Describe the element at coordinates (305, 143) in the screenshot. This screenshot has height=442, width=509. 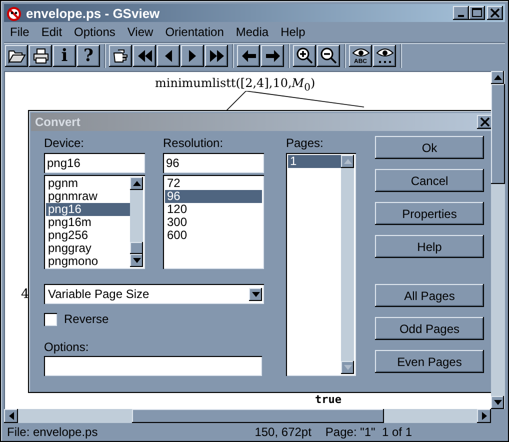
I see `pages-label: Pages:` at that location.